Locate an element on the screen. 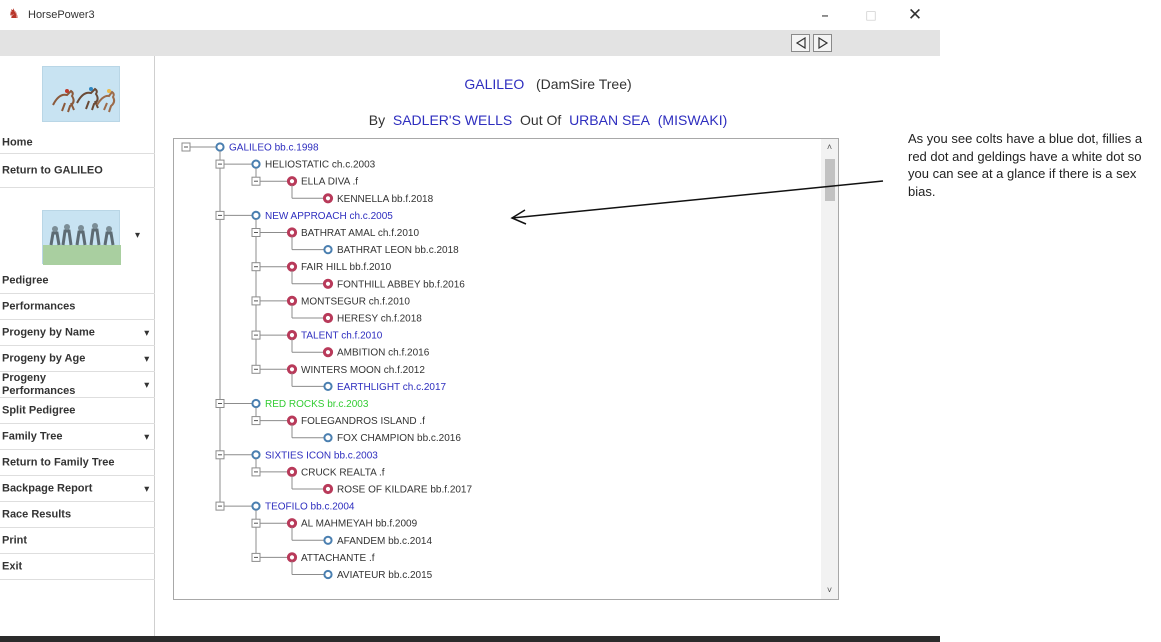 This screenshot has width=1161, height=642. sidebar-item-progeny-by-age: Progeny by Age ▾ is located at coordinates (77, 359).